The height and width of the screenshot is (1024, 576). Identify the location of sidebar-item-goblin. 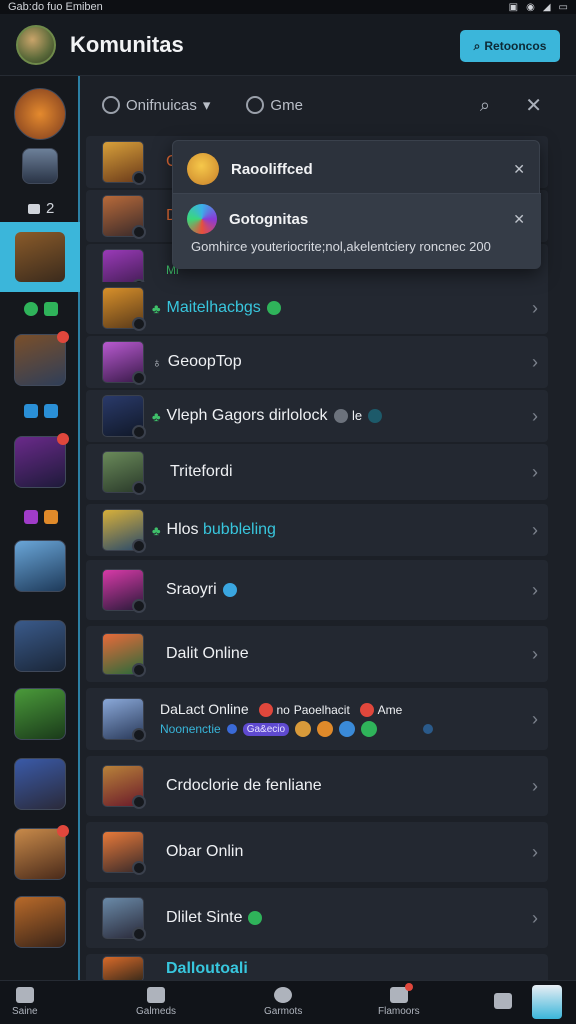
(40, 714).